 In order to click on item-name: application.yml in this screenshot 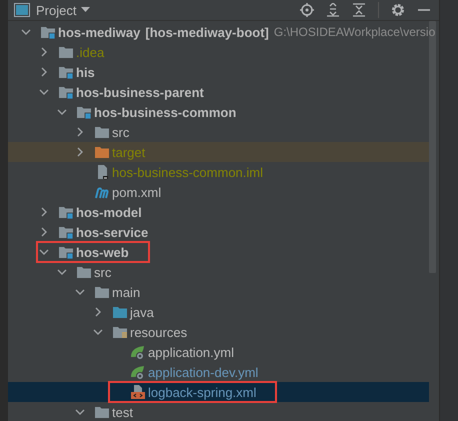, I will do `click(191, 352)`.